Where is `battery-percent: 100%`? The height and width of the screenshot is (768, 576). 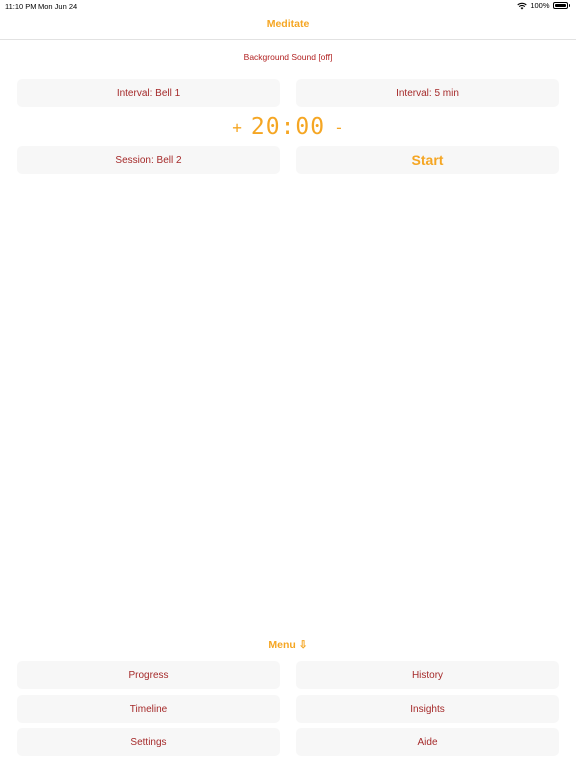 battery-percent: 100% is located at coordinates (540, 5).